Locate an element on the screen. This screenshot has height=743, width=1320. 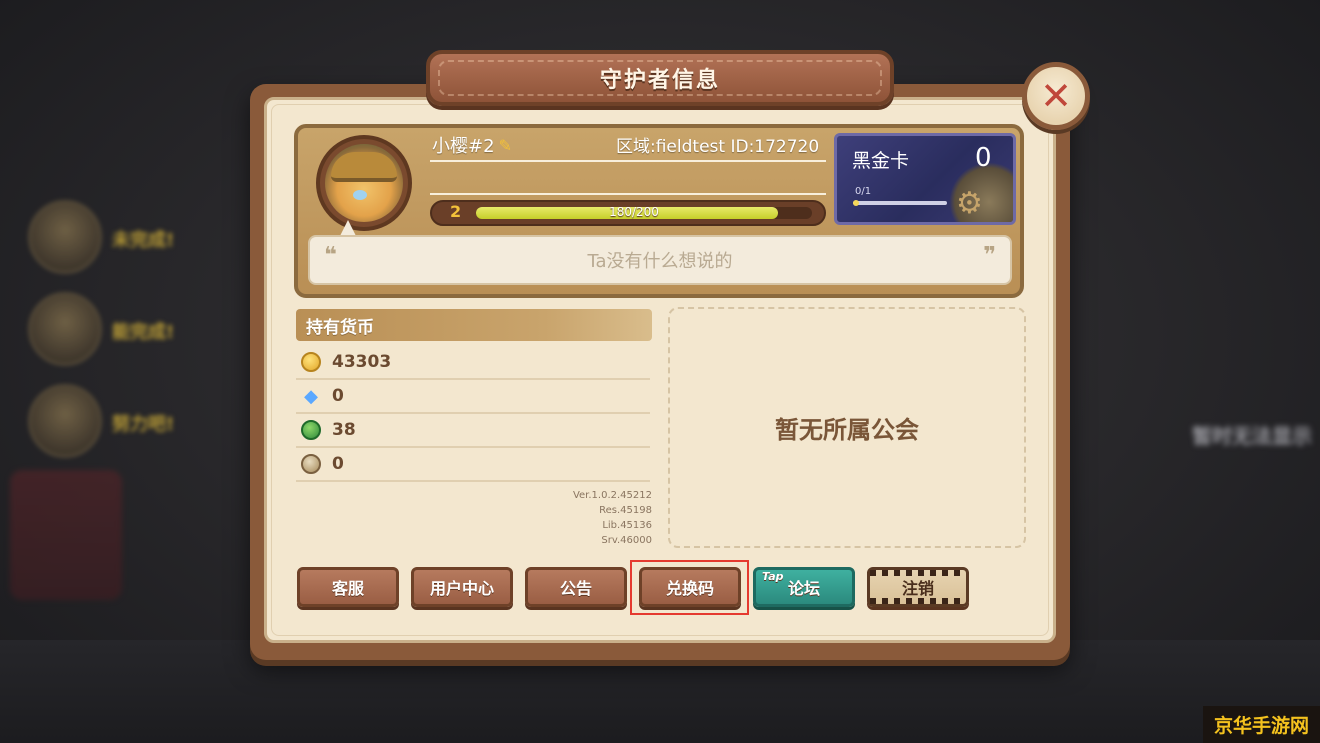
logout-button: 注销 is located at coordinates (918, 587).